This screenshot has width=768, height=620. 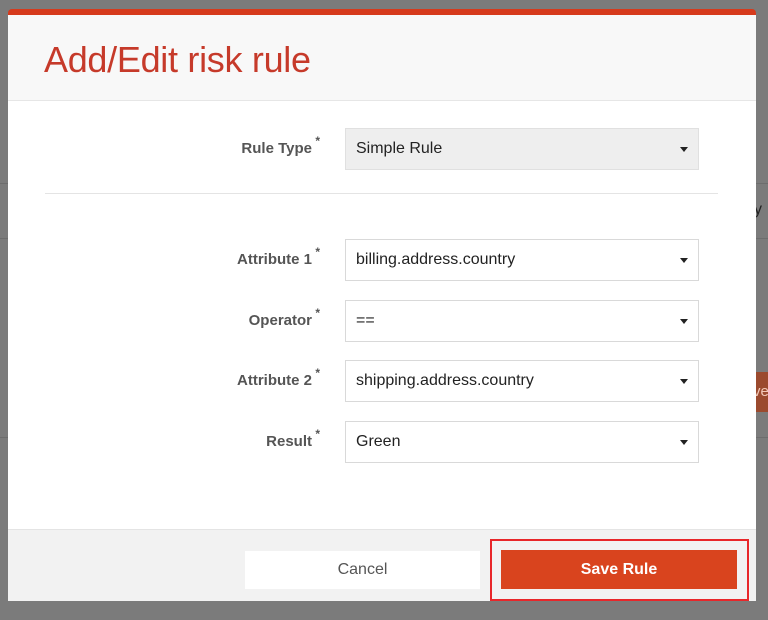 What do you see at coordinates (381, 193) in the screenshot?
I see `form-divider` at bounding box center [381, 193].